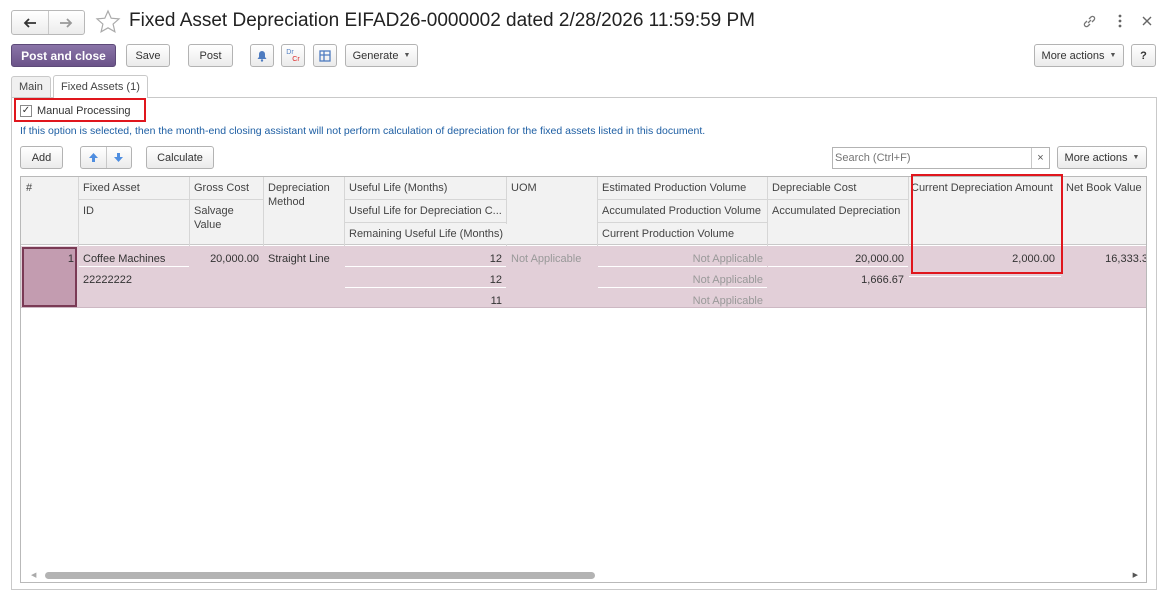 This screenshot has height=594, width=1174. I want to click on arrow-up-icon, so click(93, 157).